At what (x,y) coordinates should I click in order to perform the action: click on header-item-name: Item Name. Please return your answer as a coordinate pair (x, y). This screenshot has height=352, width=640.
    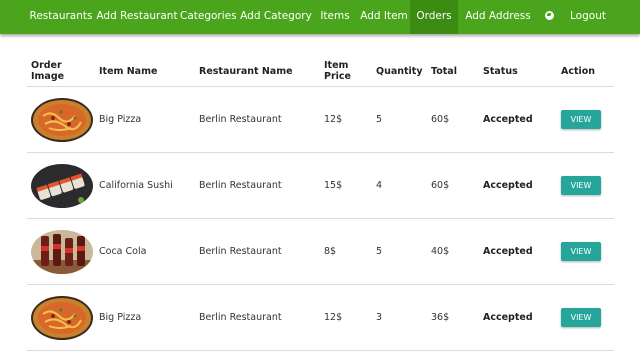
    Looking at the image, I should click on (145, 71).